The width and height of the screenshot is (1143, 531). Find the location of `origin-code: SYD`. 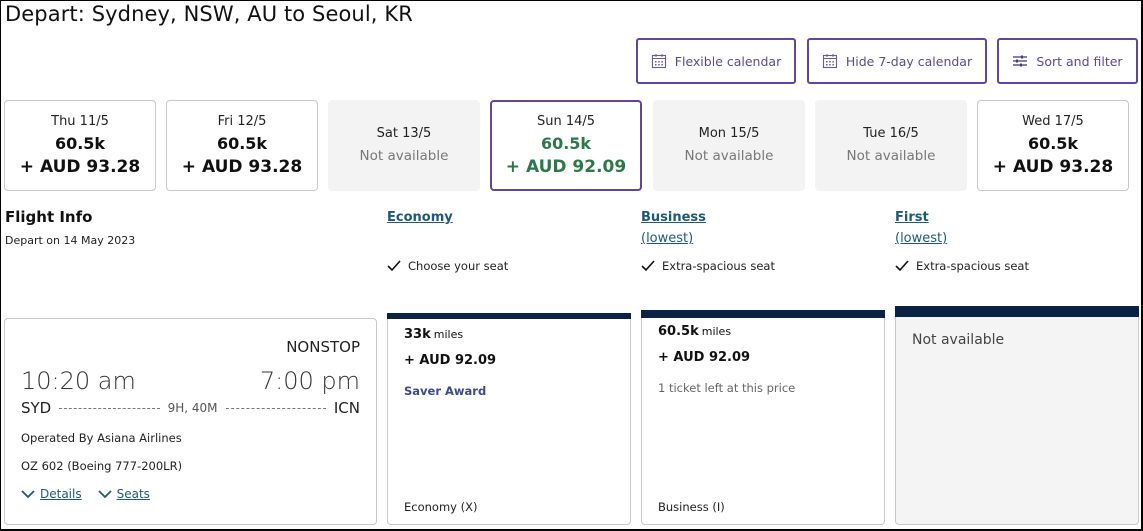

origin-code: SYD is located at coordinates (36, 408).